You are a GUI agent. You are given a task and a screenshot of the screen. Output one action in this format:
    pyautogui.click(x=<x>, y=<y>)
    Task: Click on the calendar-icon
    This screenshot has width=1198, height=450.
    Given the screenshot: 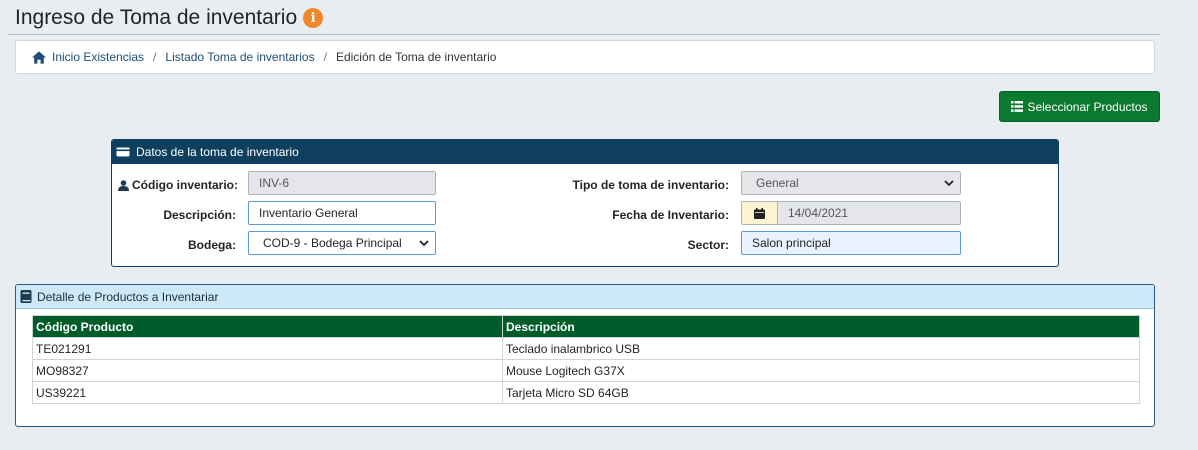 What is the action you would take?
    pyautogui.click(x=759, y=213)
    